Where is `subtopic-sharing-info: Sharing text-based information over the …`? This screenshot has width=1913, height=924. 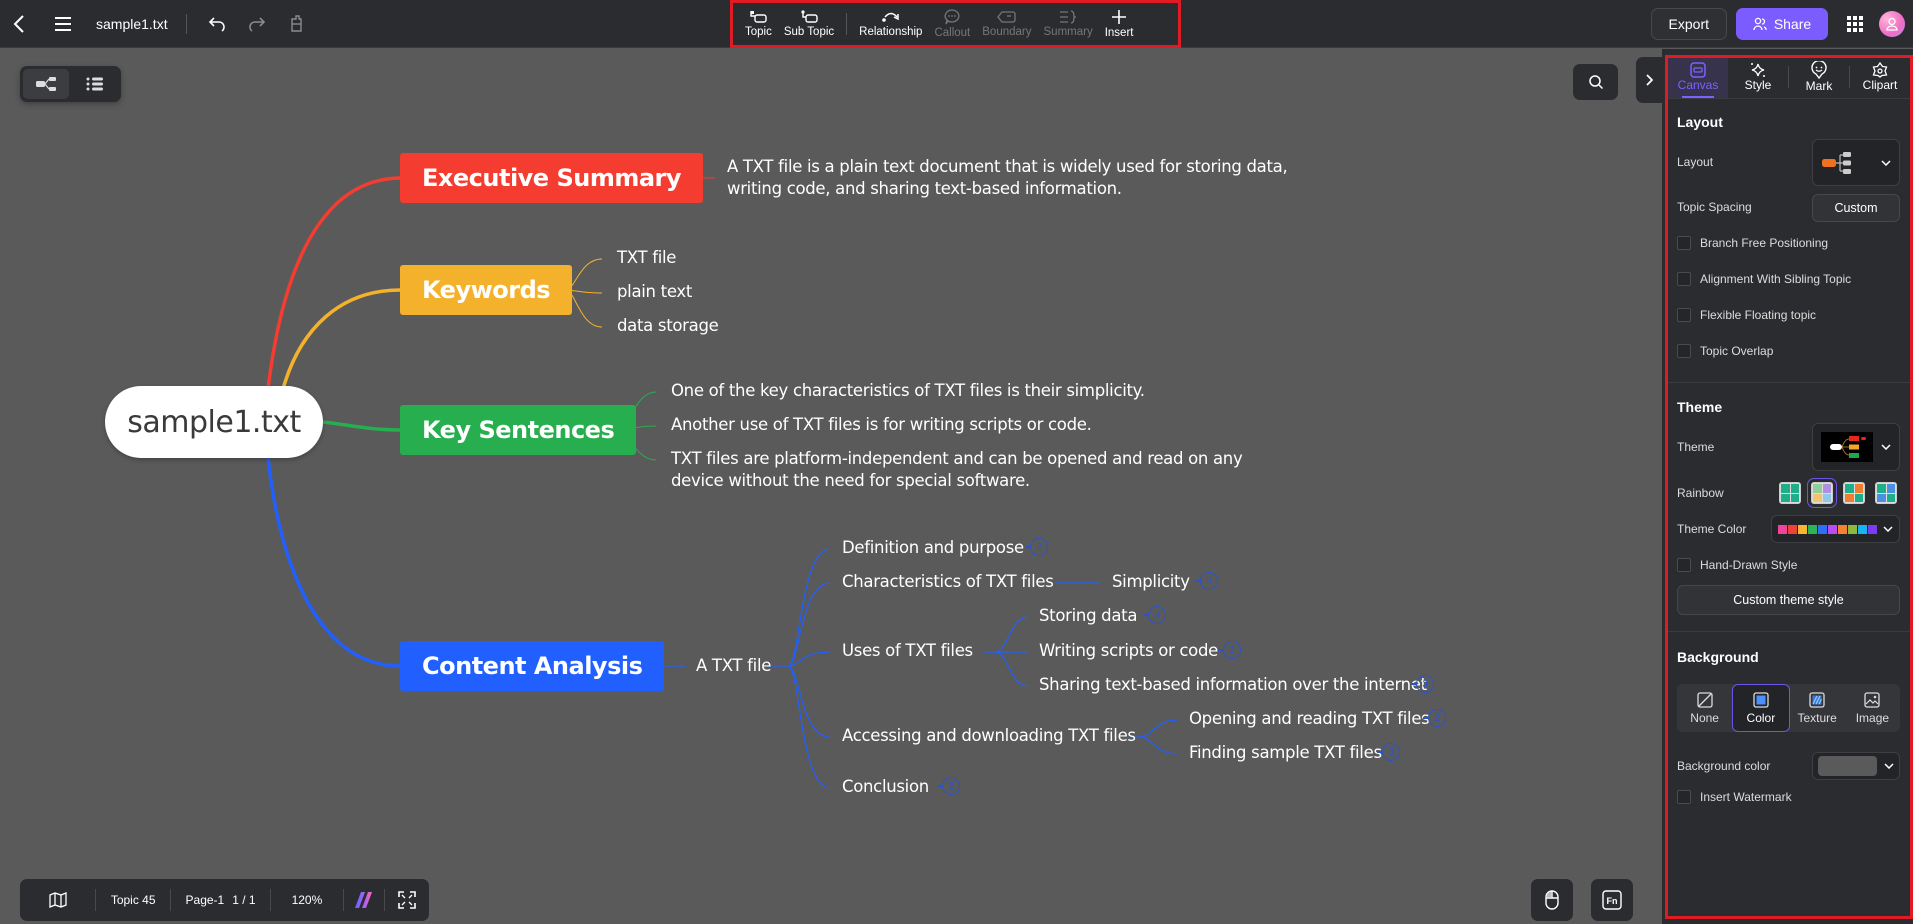
subtopic-sharing-info: Sharing text-based information over the … is located at coordinates (1233, 685).